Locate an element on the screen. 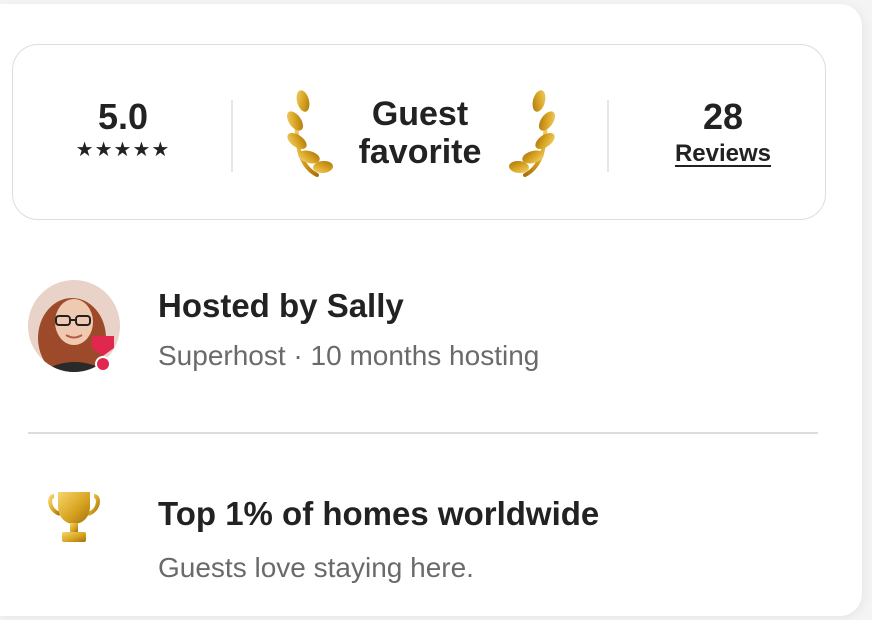 This screenshot has width=872, height=620. highlight-subtitle: Guests love staying here. is located at coordinates (316, 567).